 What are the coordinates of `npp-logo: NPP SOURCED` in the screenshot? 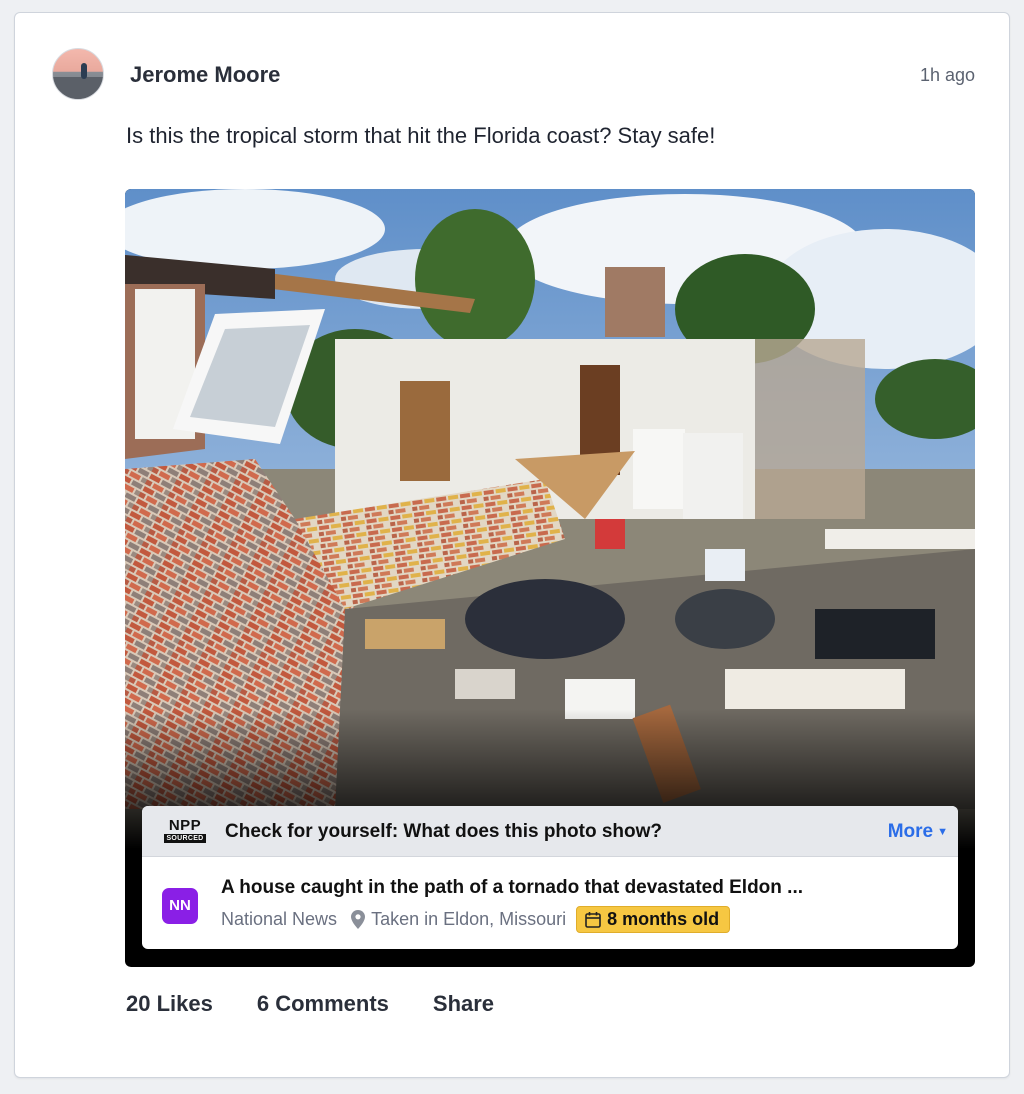 It's located at (185, 830).